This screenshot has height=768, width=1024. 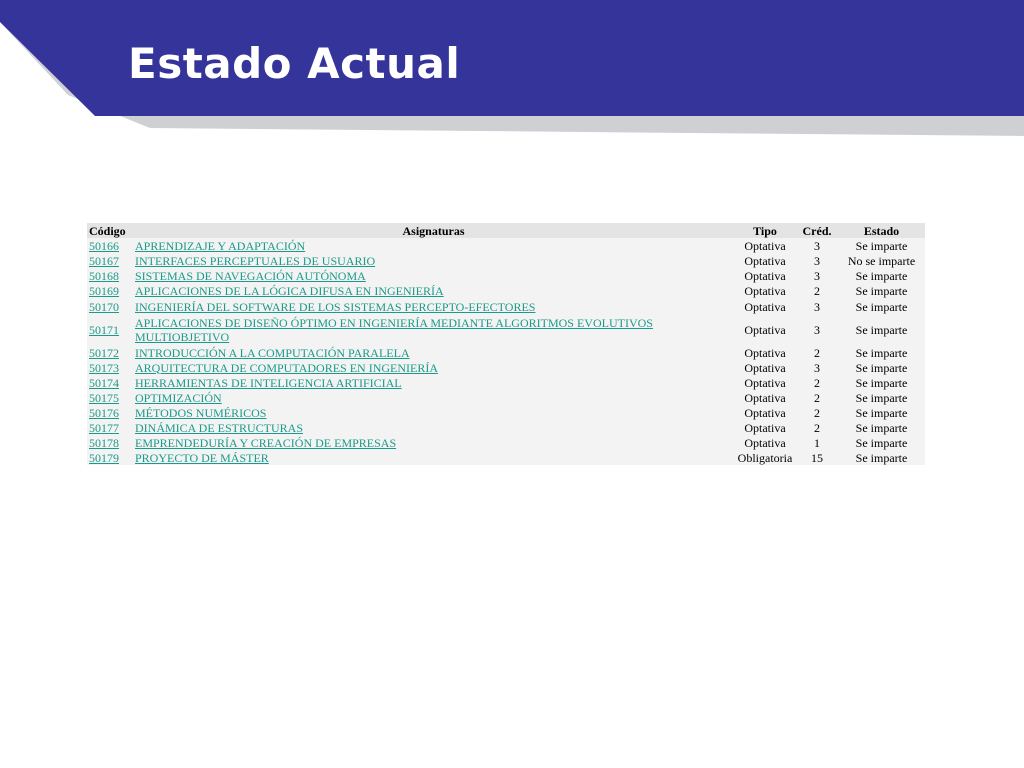 I want to click on subject-code-link: 50177, so click(x=104, y=428).